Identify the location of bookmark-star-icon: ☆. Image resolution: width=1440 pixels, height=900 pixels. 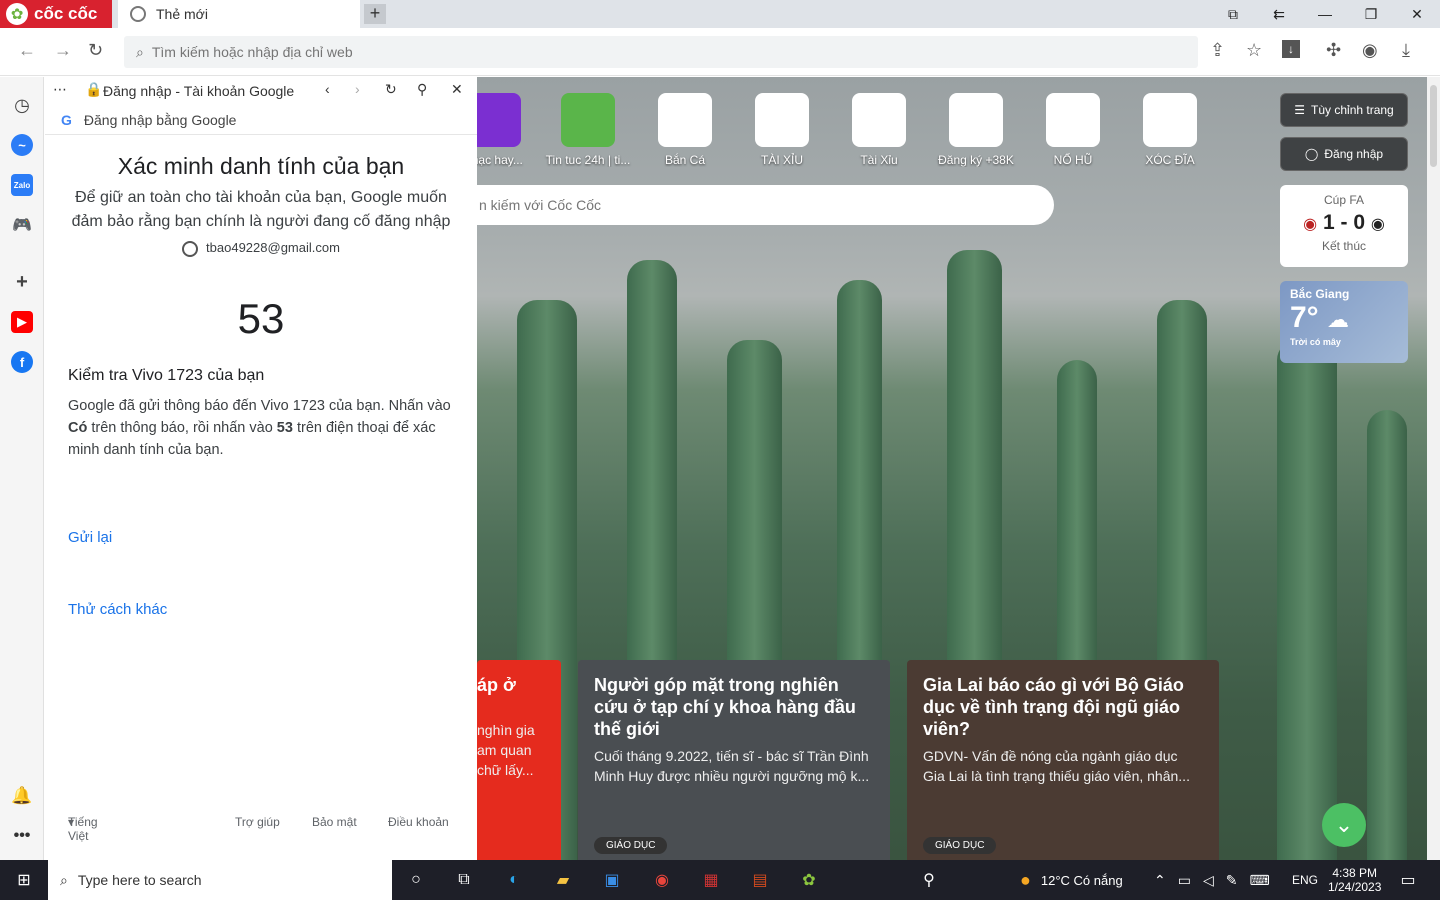
(1254, 50).